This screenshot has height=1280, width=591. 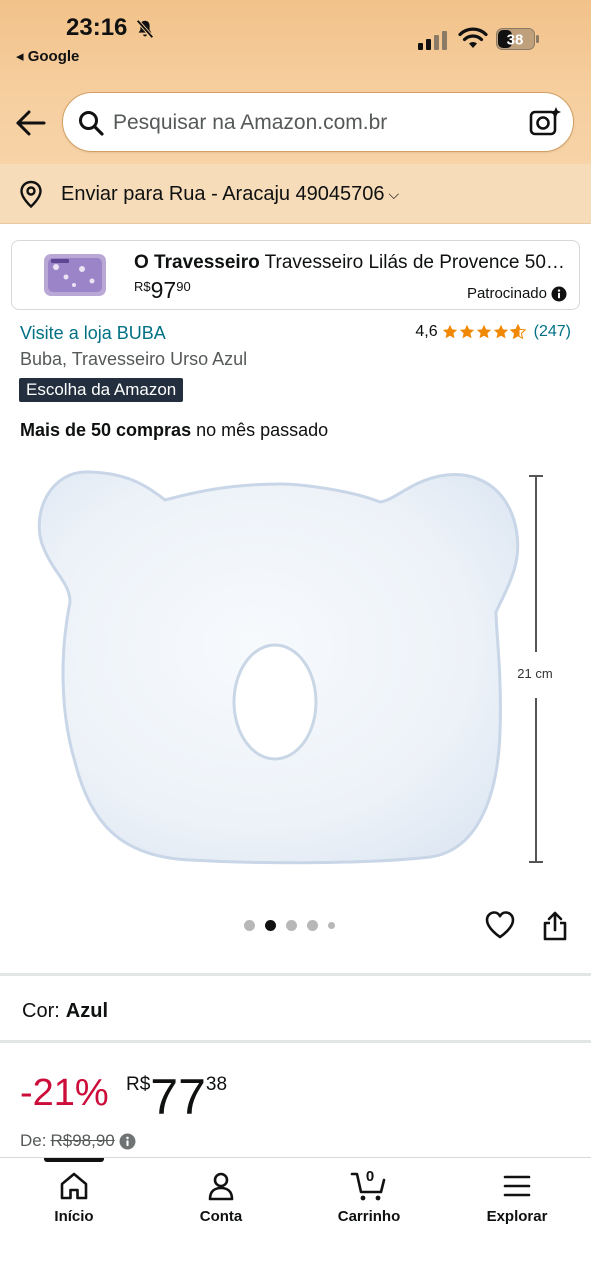 I want to click on sponsored-brand: O Travesseiro, so click(x=197, y=262).